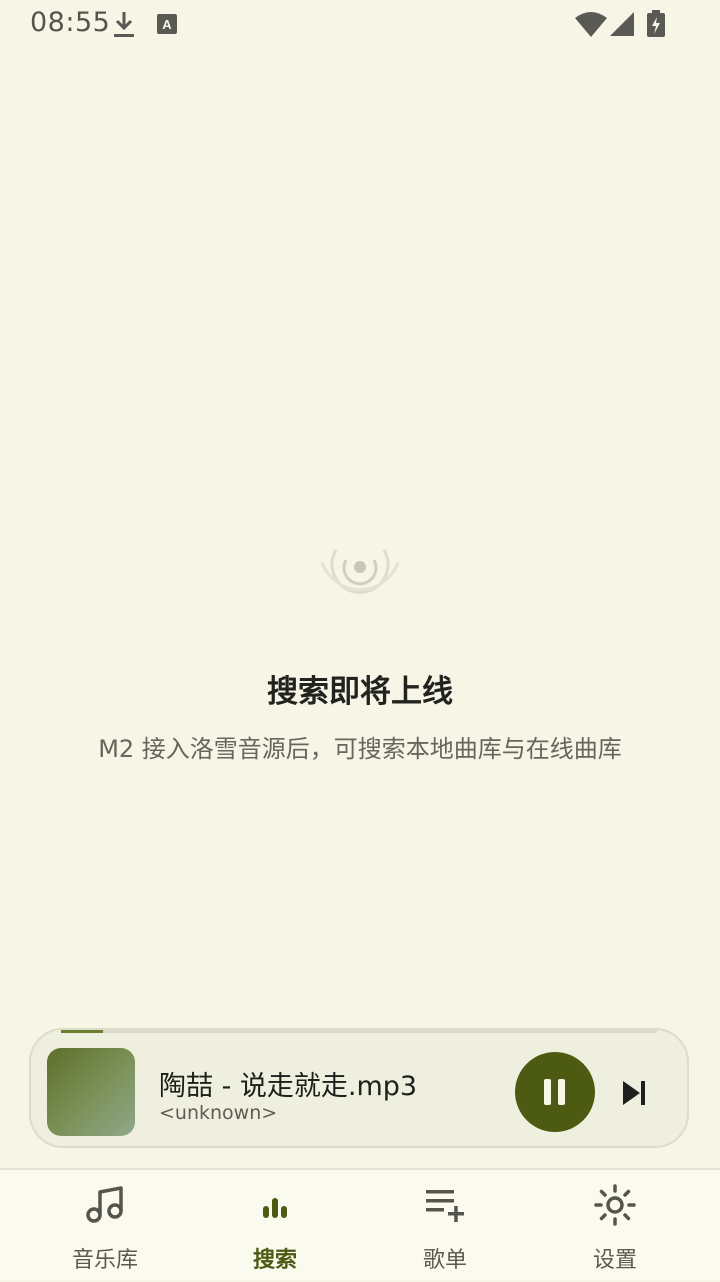 The width and height of the screenshot is (720, 1282). I want to click on nav-label-playlists: 歌单, so click(444, 1260).